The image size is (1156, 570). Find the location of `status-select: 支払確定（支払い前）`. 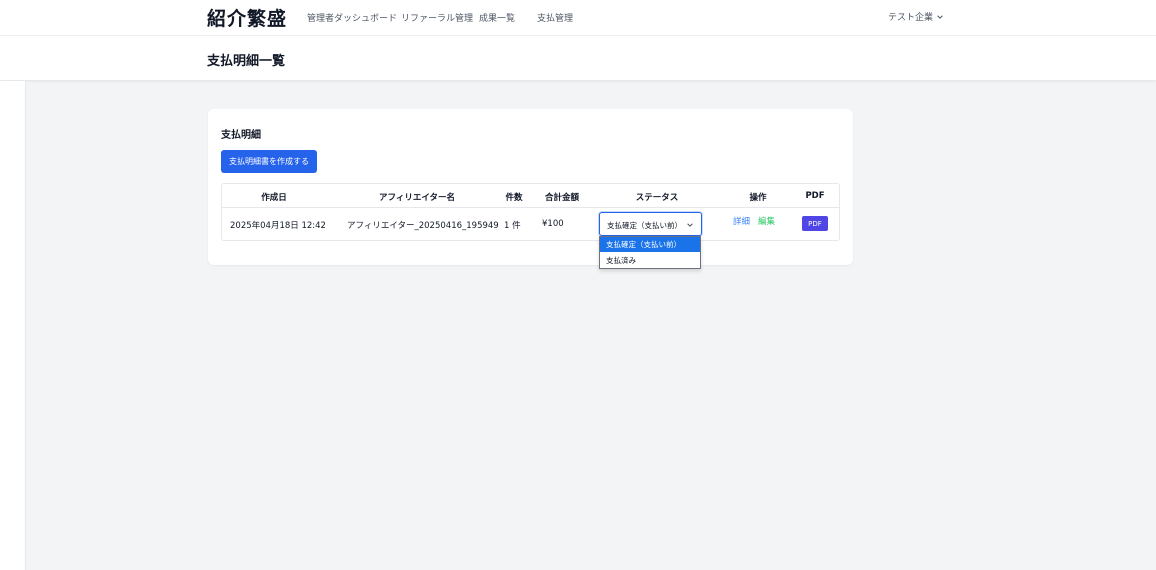

status-select: 支払確定（支払い前） is located at coordinates (650, 224).